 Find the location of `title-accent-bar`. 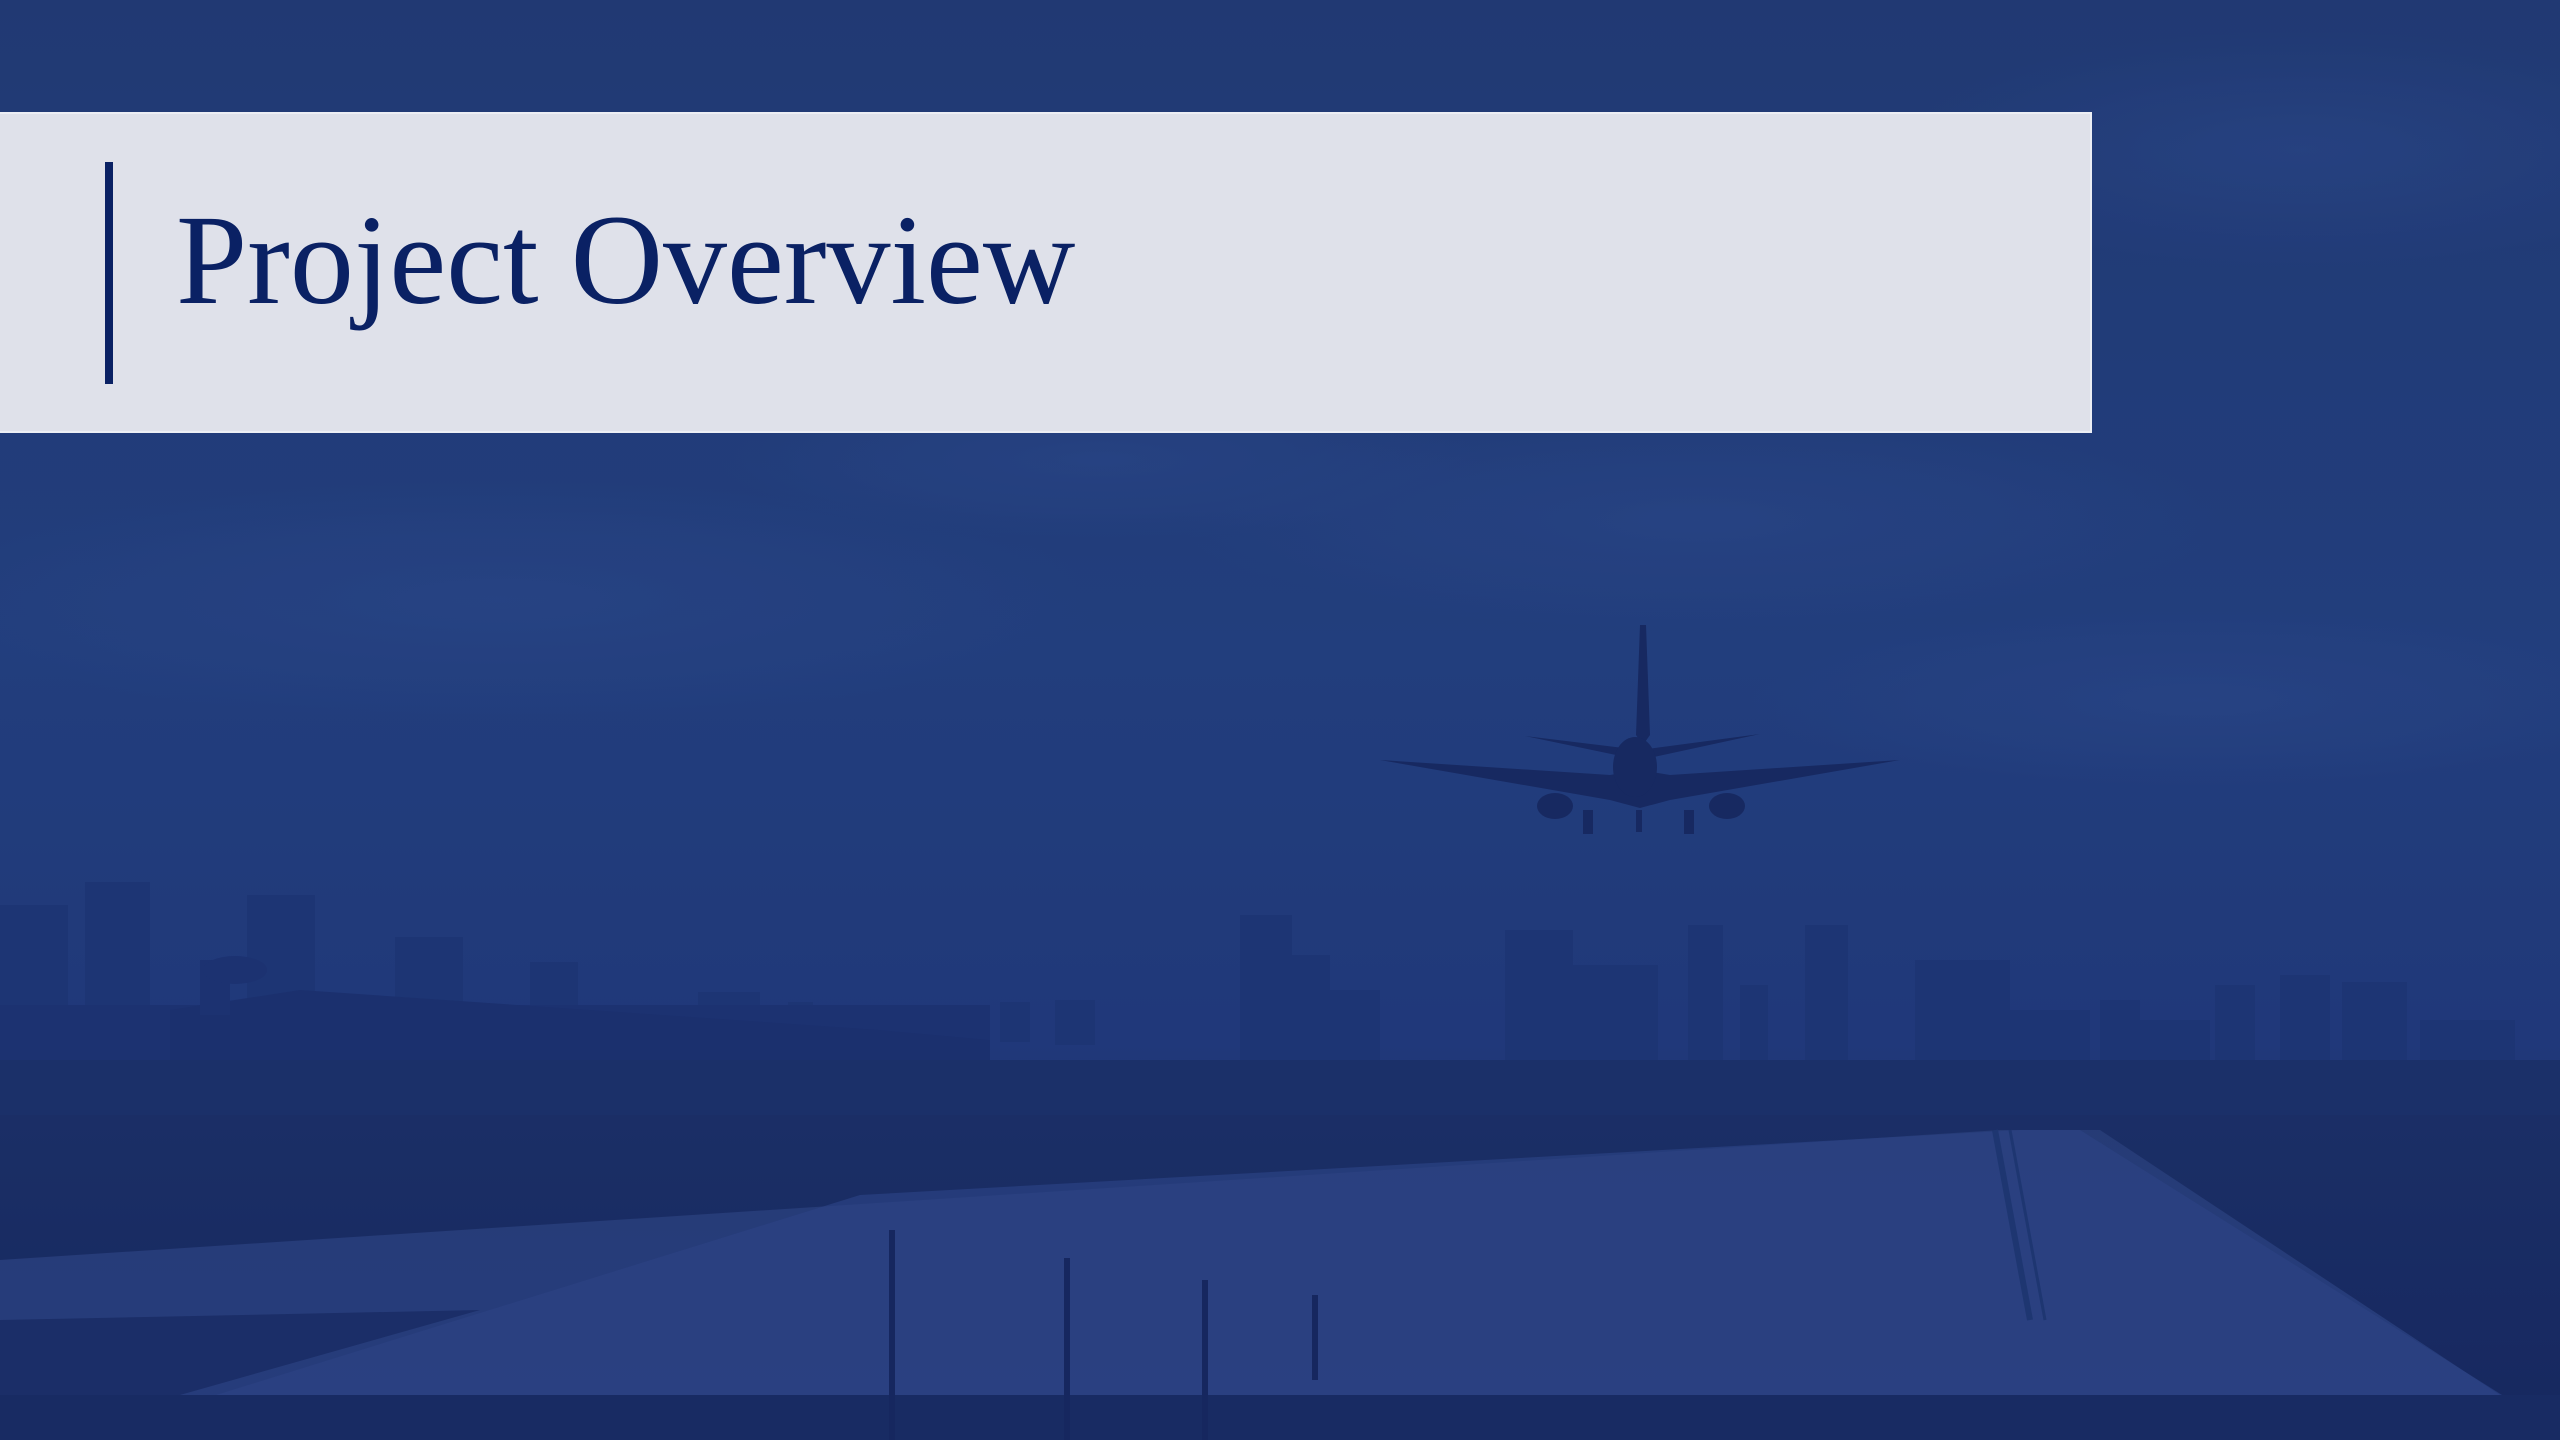

title-accent-bar is located at coordinates (109, 273).